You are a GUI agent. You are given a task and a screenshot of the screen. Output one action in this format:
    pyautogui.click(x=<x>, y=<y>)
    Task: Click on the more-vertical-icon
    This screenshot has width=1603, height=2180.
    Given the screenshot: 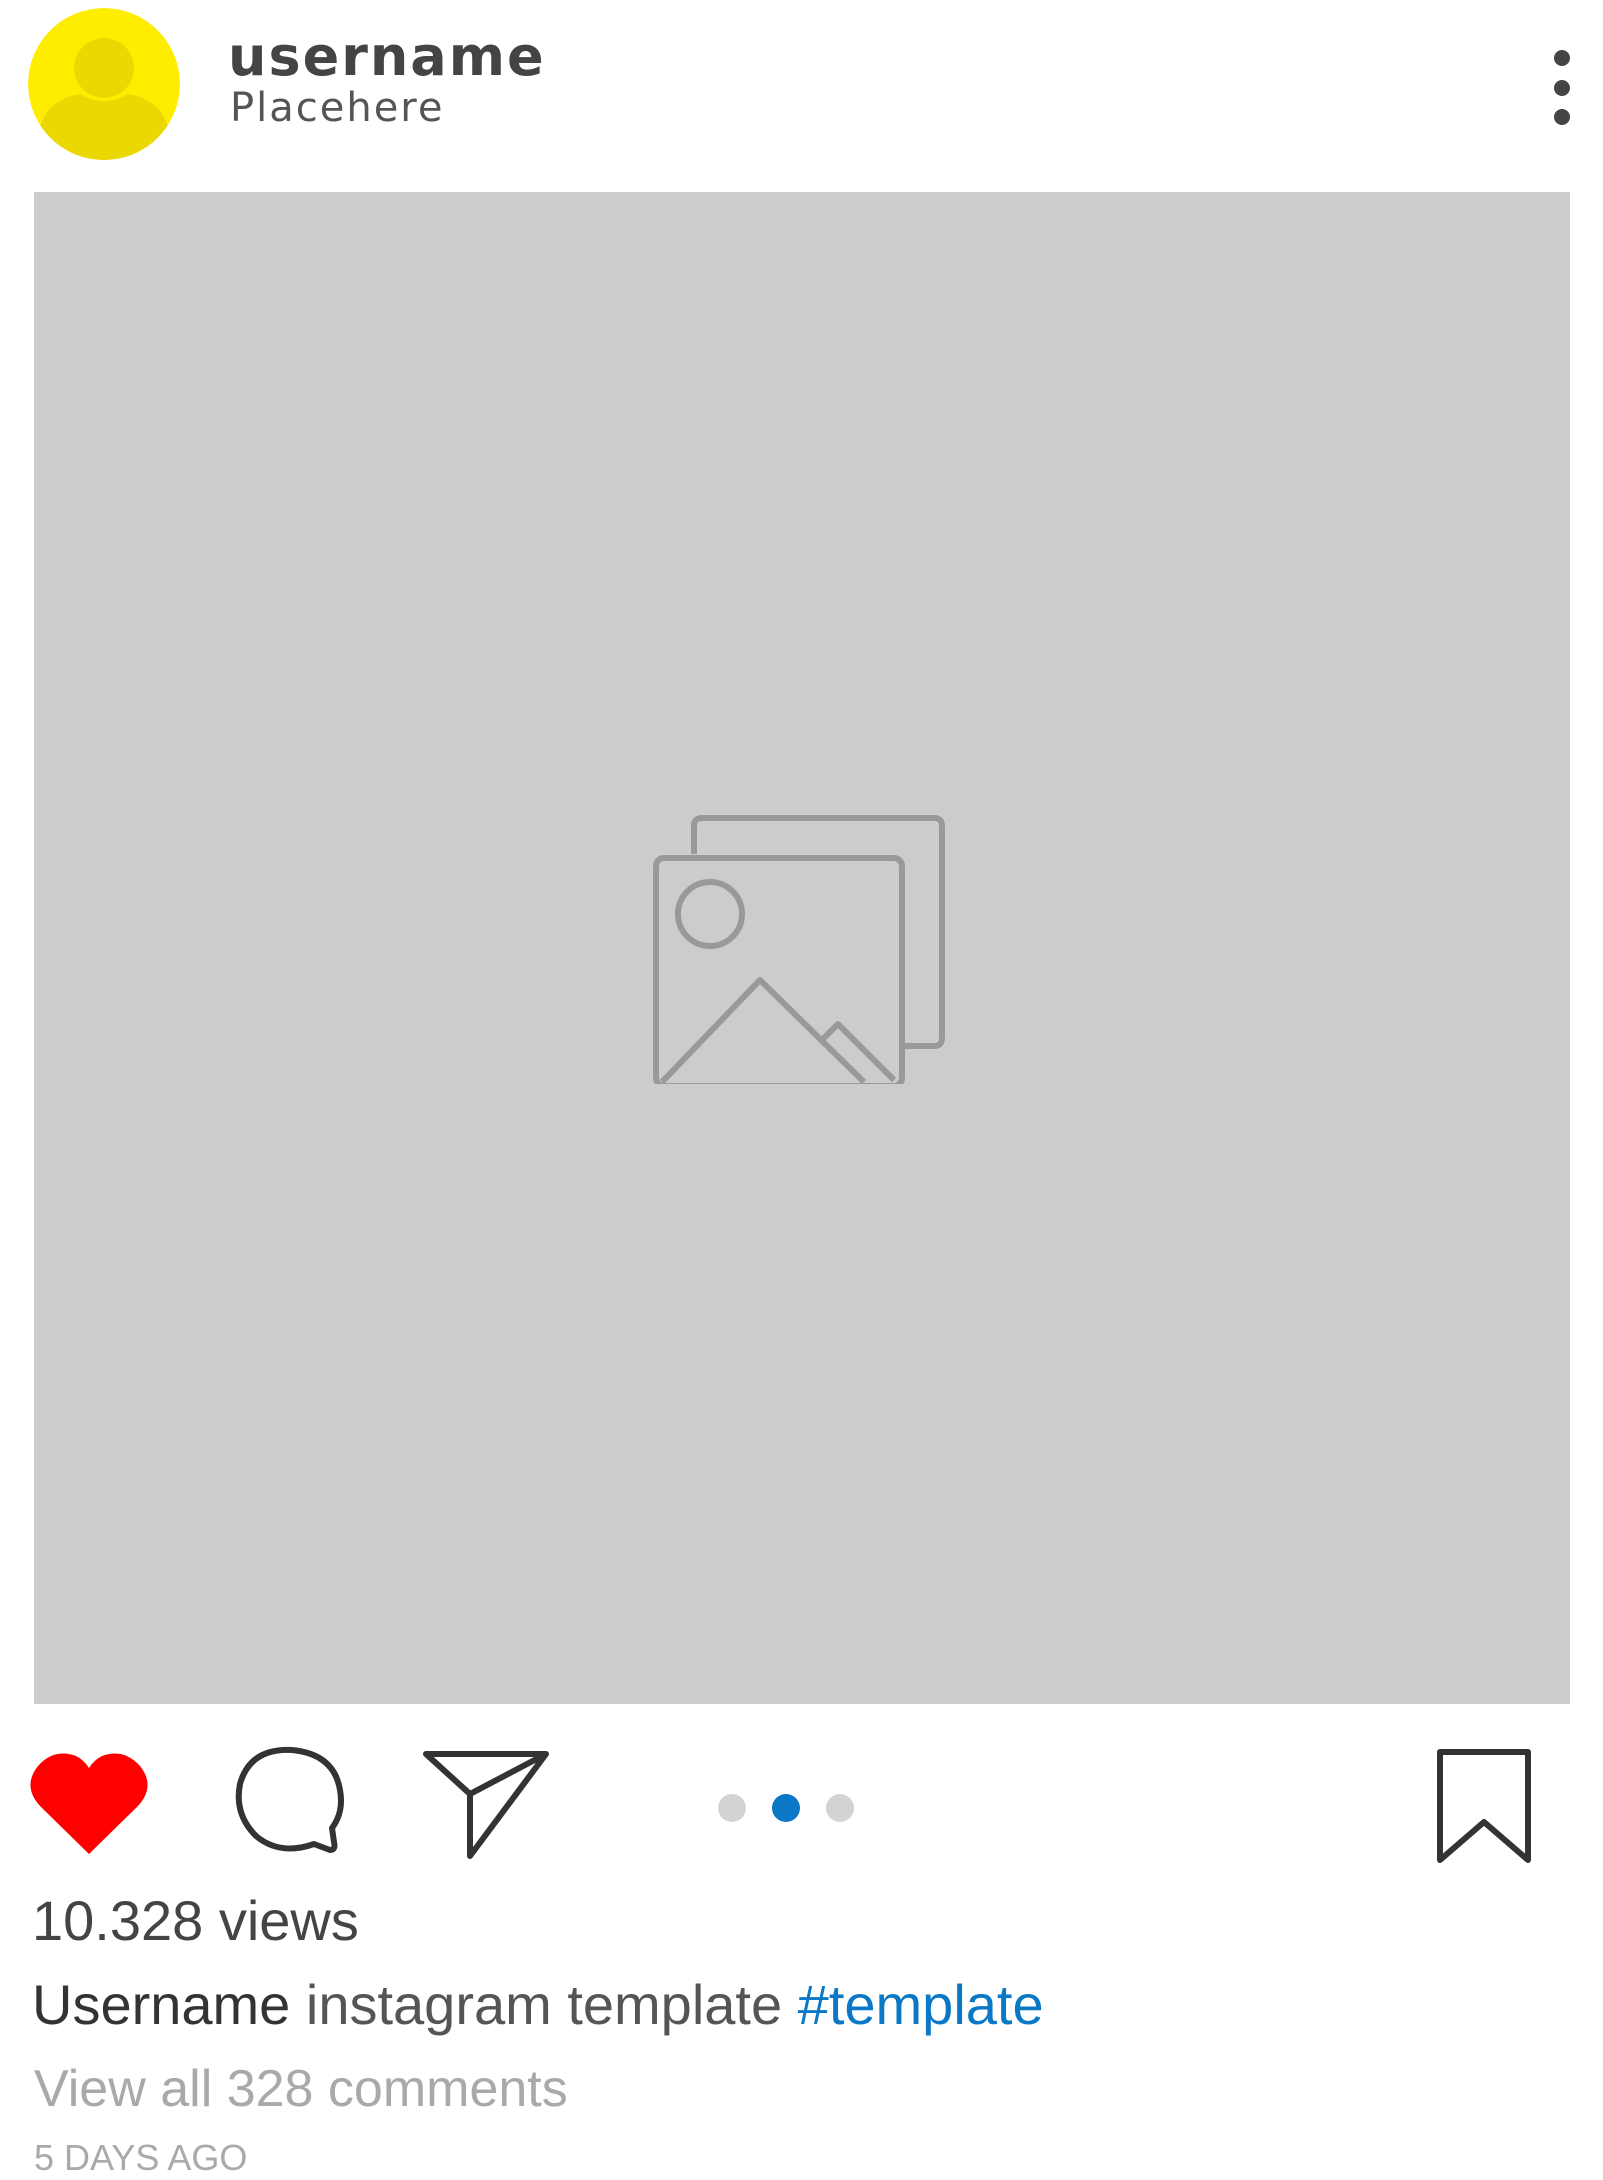 What is the action you would take?
    pyautogui.click(x=1562, y=87)
    